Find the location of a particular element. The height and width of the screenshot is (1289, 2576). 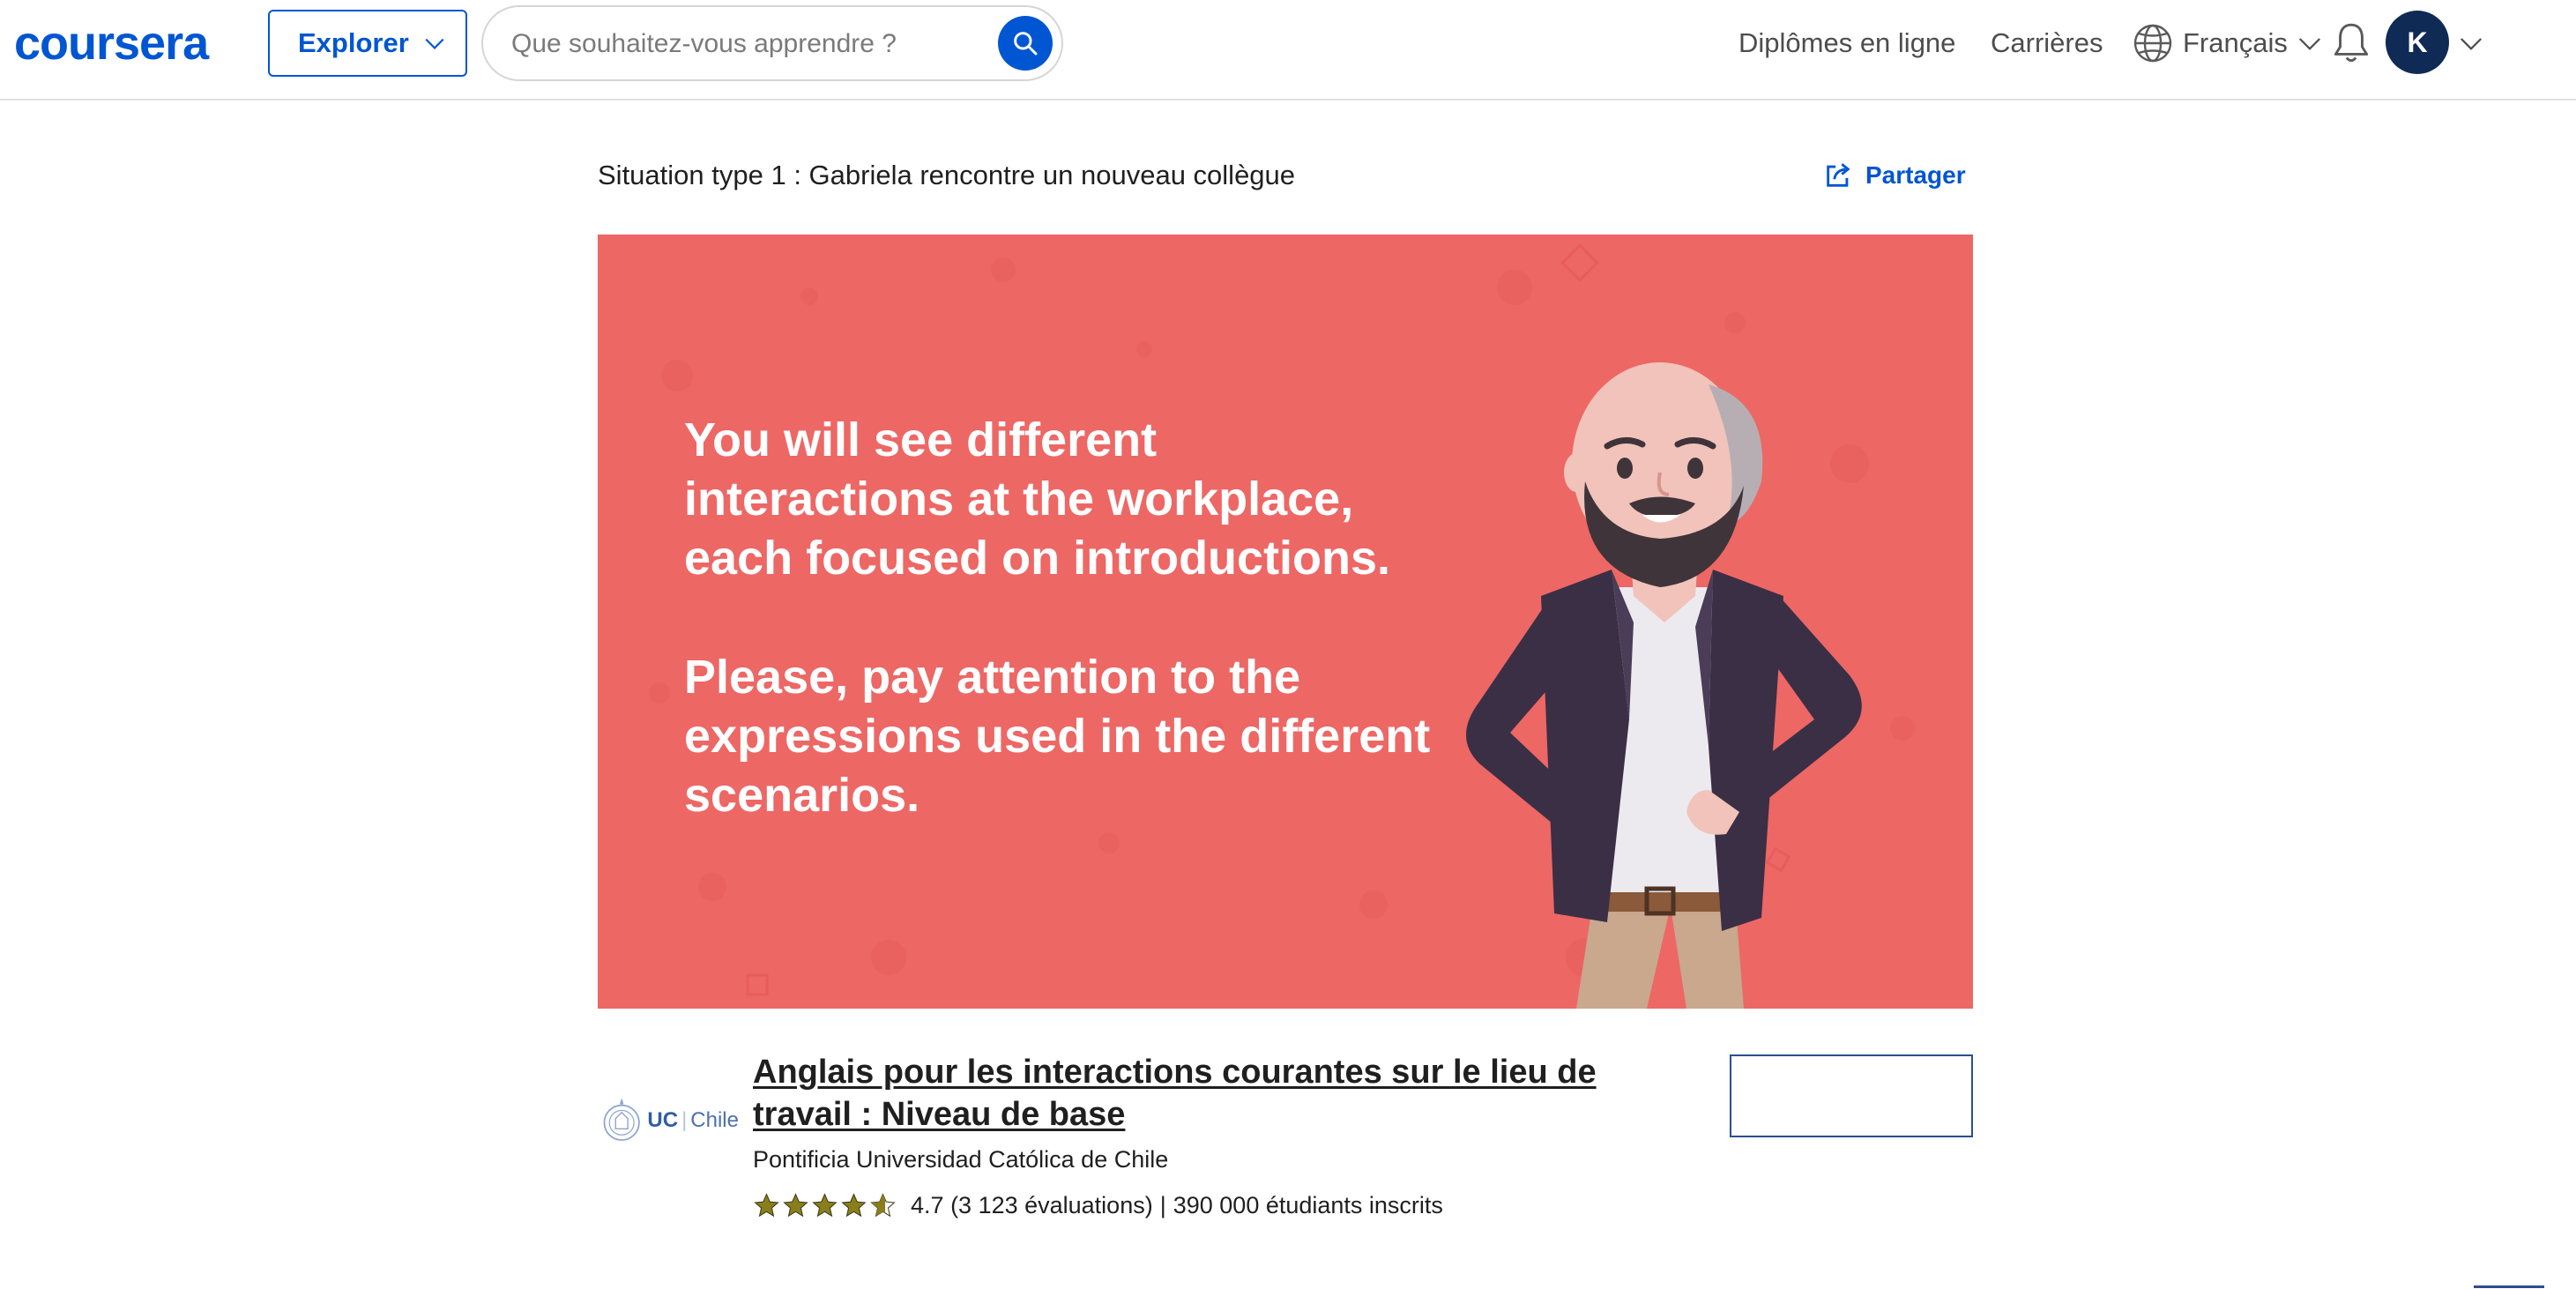

enroll-button is located at coordinates (1851, 1095).